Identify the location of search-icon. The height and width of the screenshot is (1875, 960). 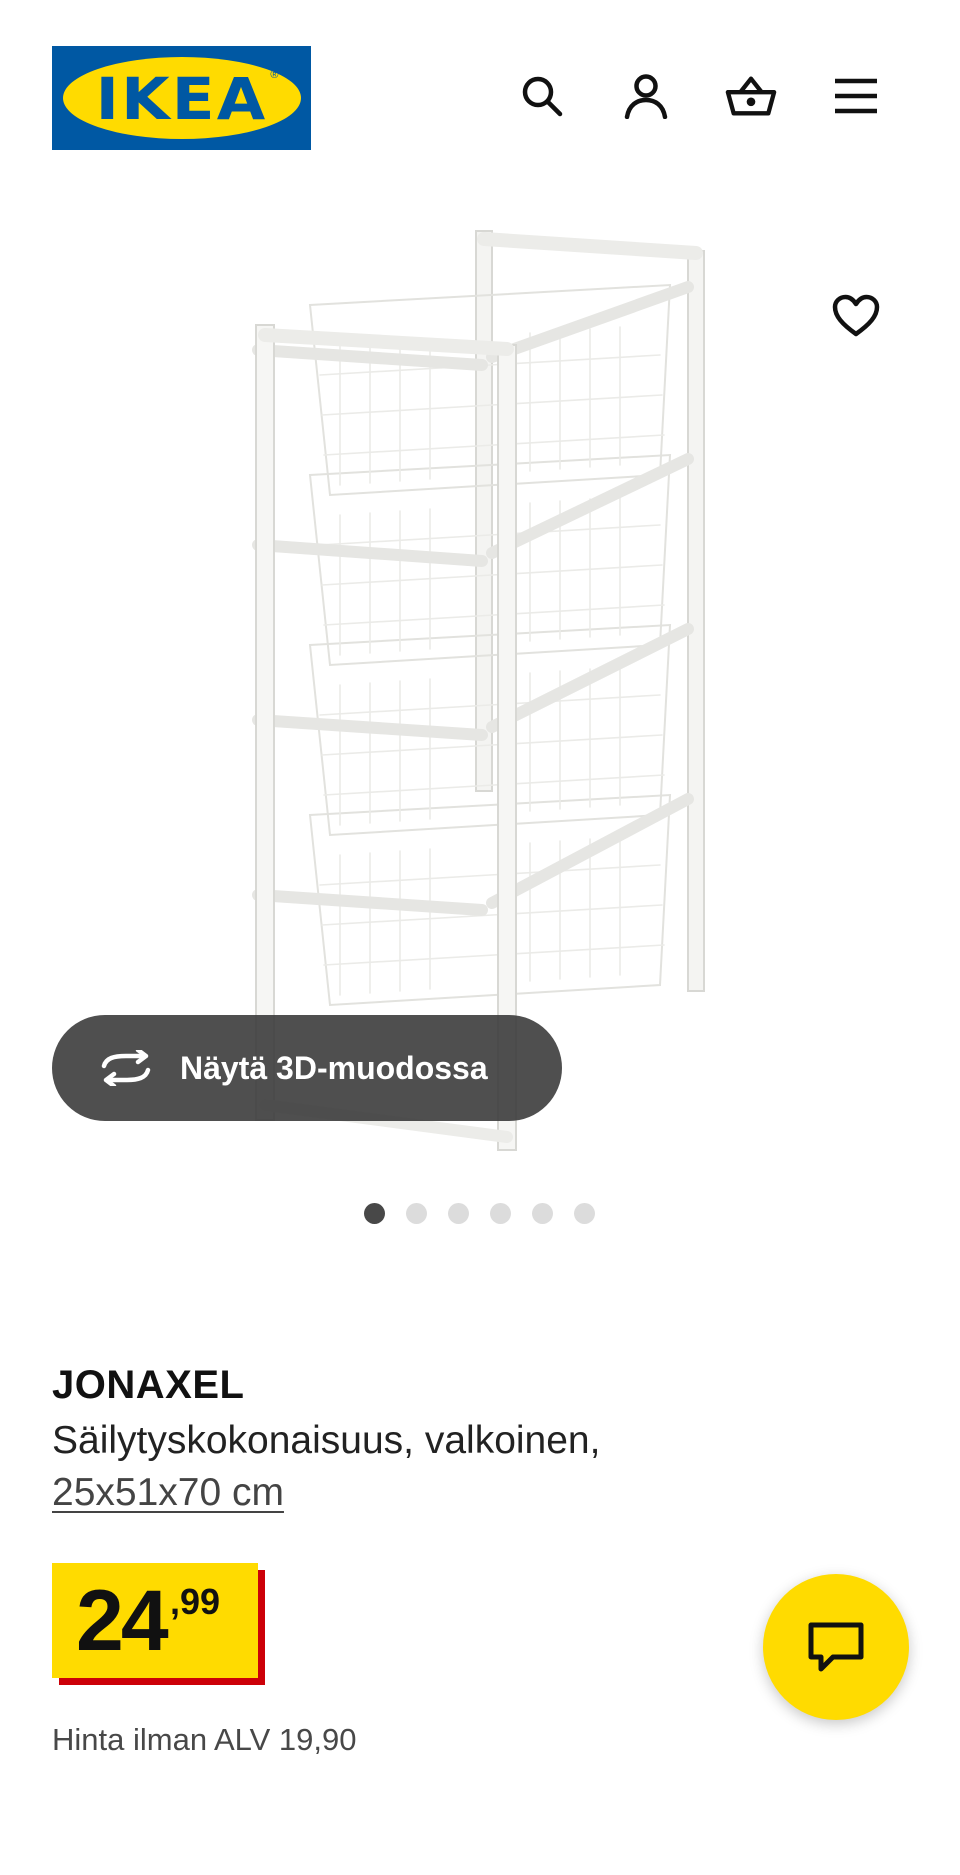
(542, 96).